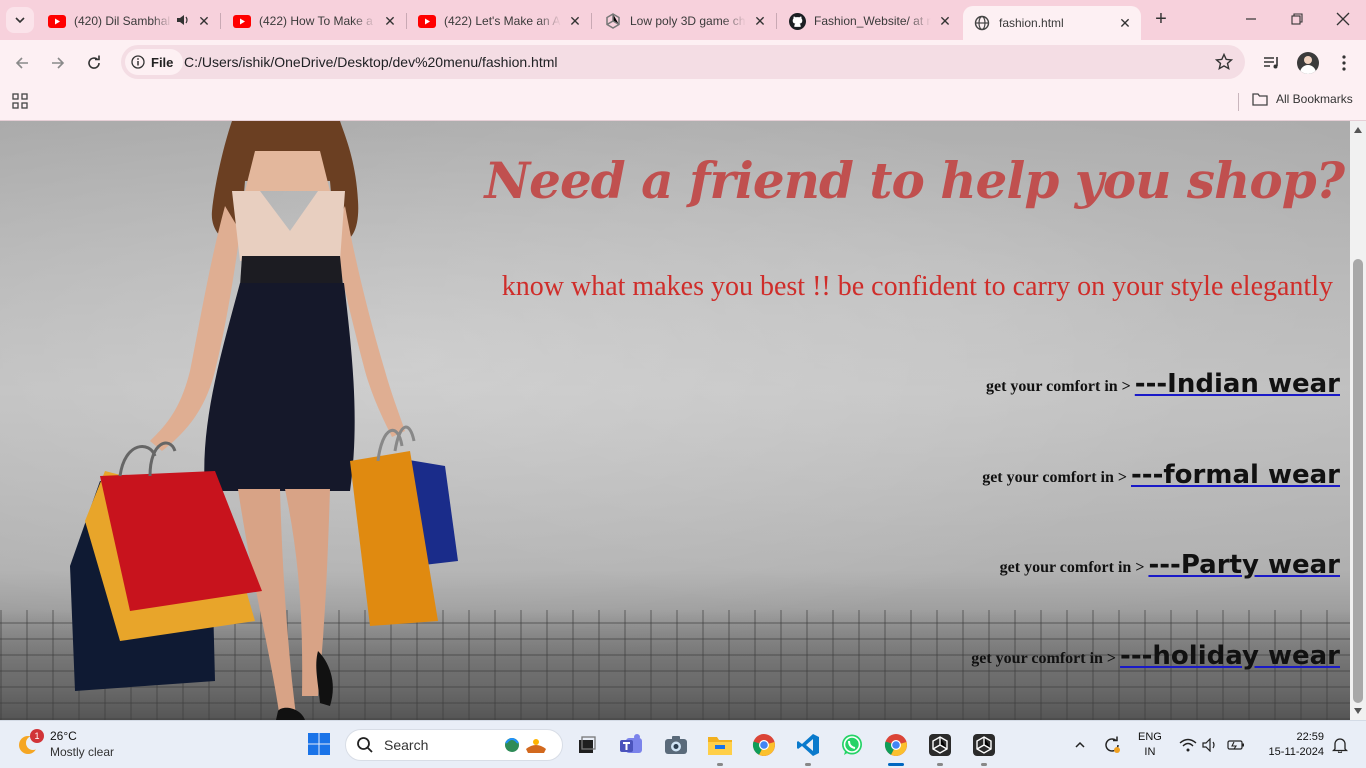 Image resolution: width=1366 pixels, height=768 pixels. Describe the element at coordinates (1150, 745) in the screenshot. I see `language-indicator: ENG IN` at that location.